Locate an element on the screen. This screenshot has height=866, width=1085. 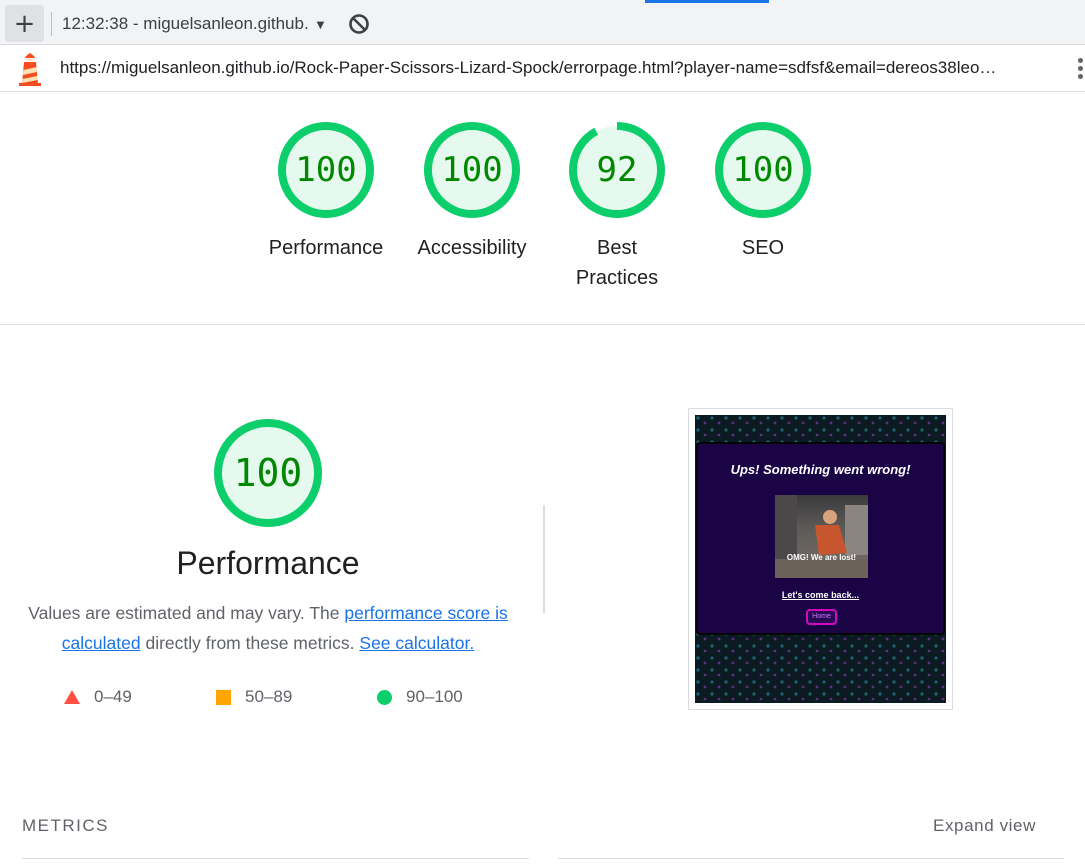
gauge-best-practices: 92 Best Practices is located at coordinates (617, 207).